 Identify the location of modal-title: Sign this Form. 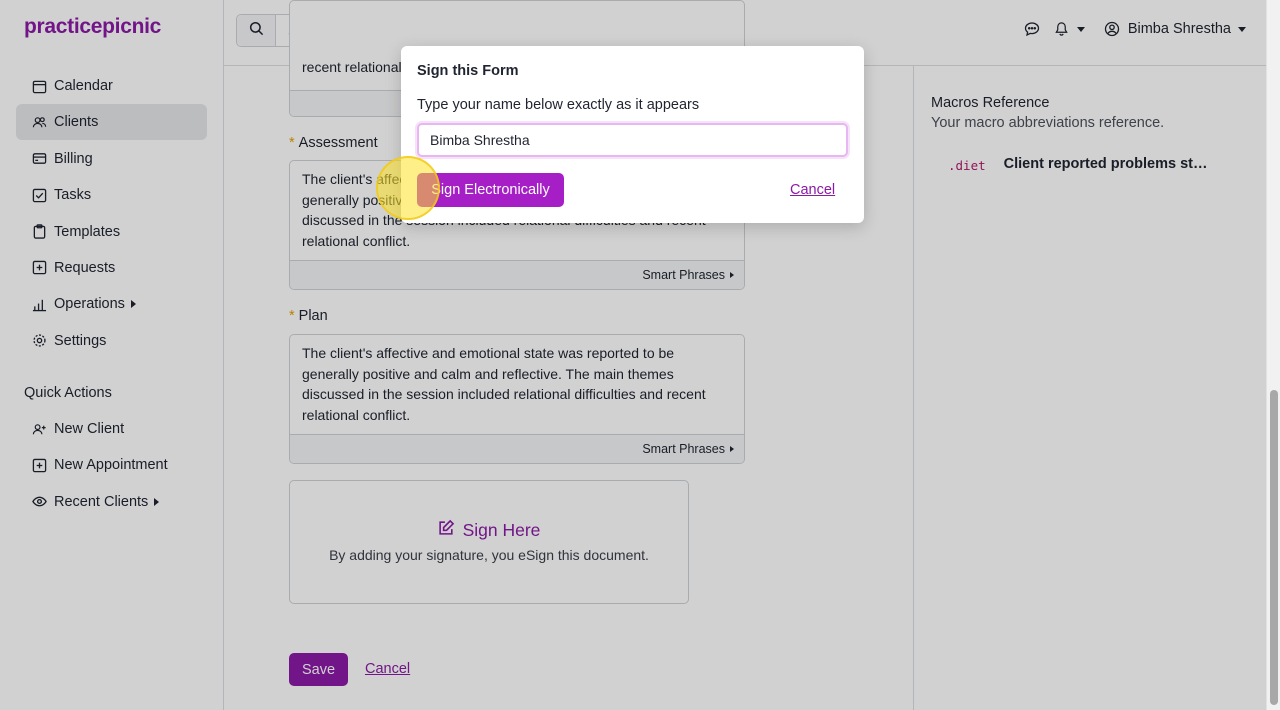
(468, 71).